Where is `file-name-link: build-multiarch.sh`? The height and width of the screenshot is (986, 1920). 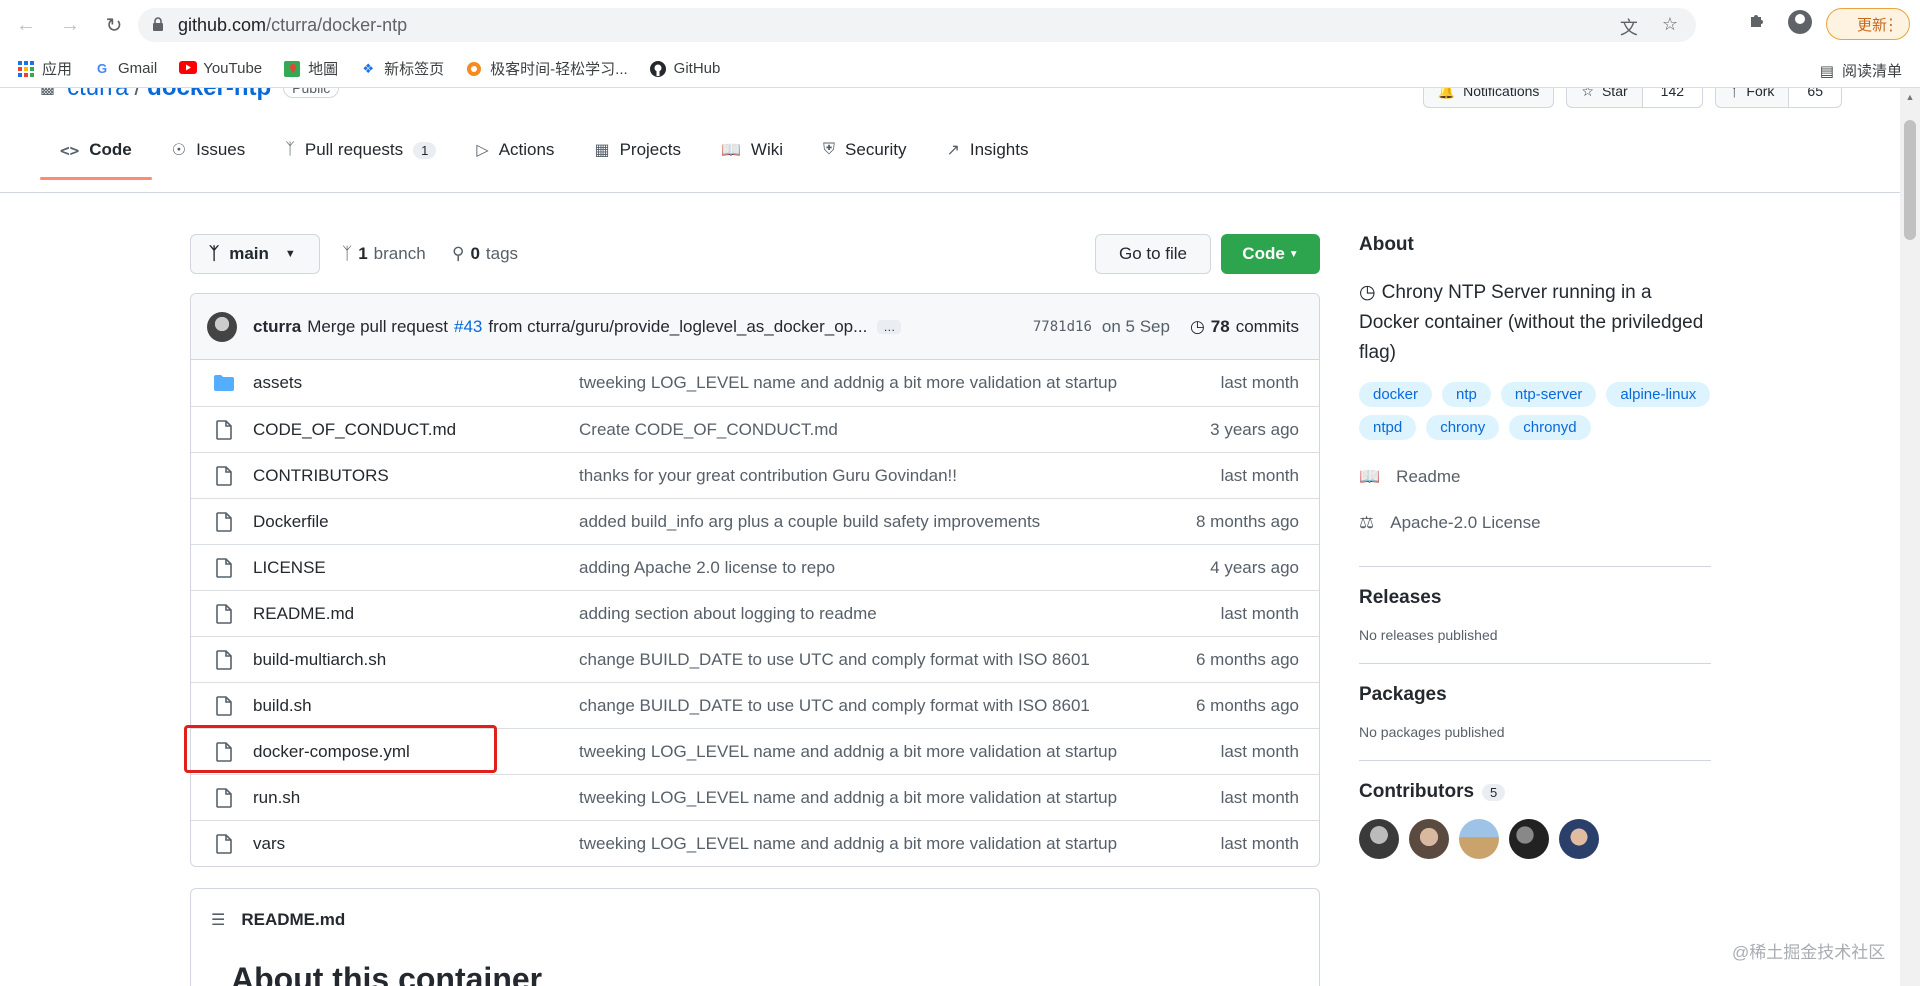 file-name-link: build-multiarch.sh is located at coordinates (416, 660).